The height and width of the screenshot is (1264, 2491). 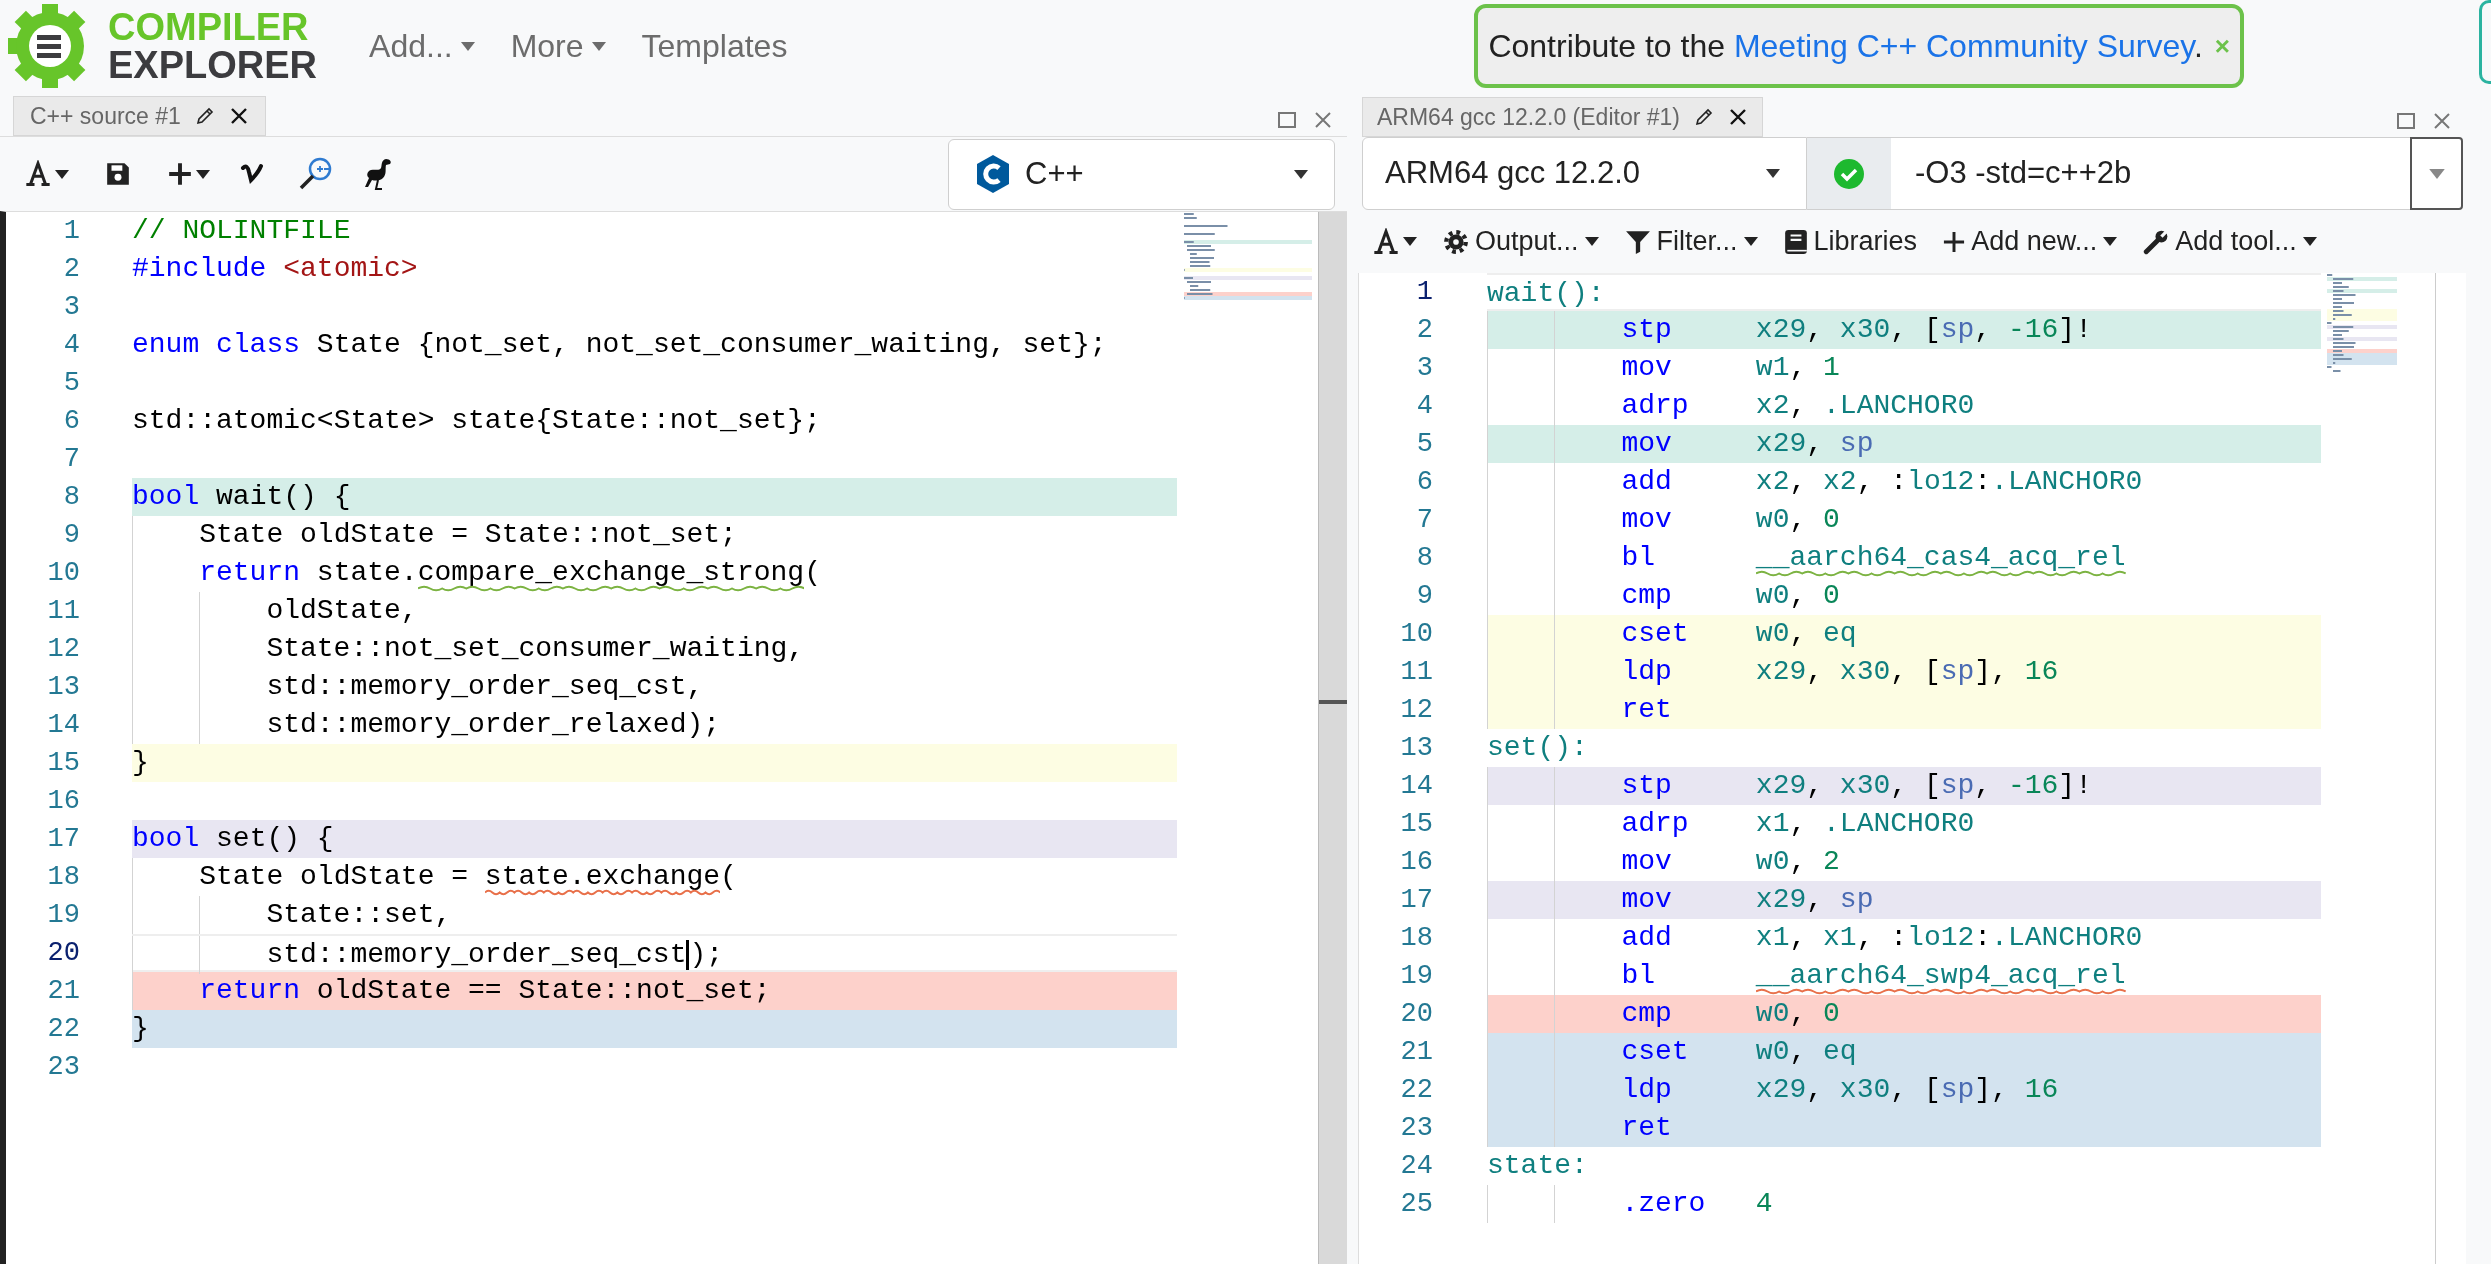 I want to click on code-line: // NOLINTFILE, so click(x=242, y=231).